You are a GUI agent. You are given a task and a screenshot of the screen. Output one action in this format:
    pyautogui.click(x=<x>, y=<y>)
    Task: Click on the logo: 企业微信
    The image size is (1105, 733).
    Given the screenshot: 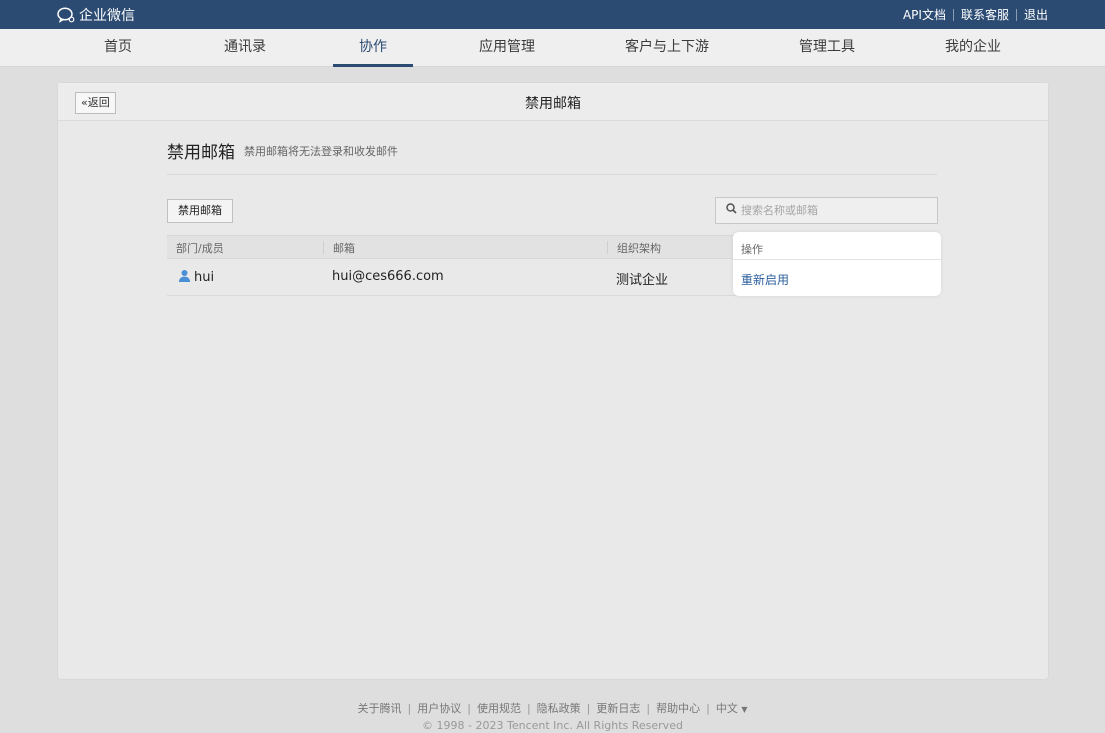 What is the action you would take?
    pyautogui.click(x=96, y=15)
    